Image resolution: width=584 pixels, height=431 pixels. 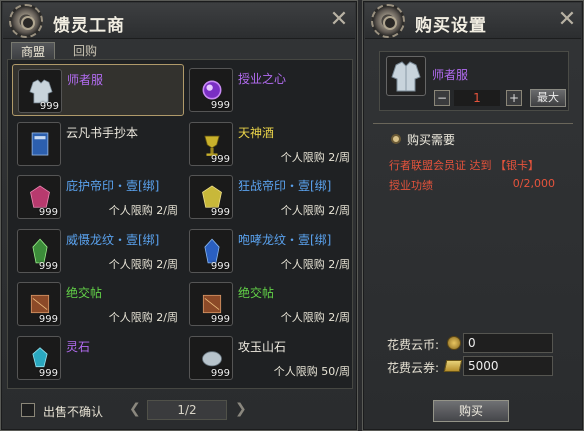 I want to click on cost-coin-field: 0, so click(x=508, y=343).